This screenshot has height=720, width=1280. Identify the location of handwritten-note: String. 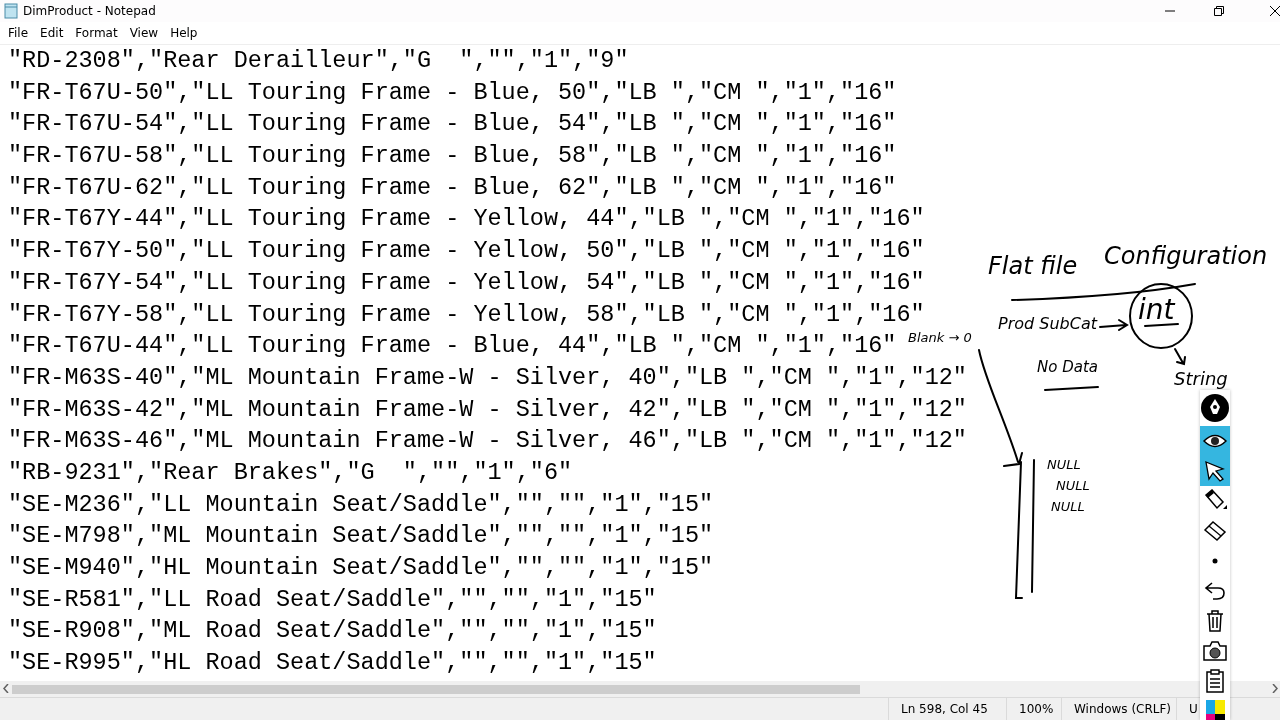
(1201, 379).